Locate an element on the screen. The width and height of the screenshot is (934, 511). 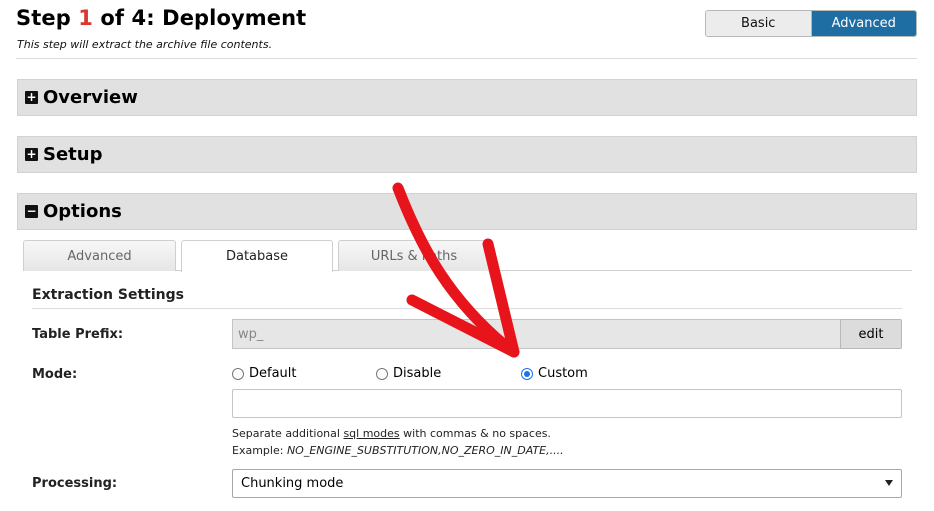
hint-text-pre: Separate additional is located at coordinates (288, 433).